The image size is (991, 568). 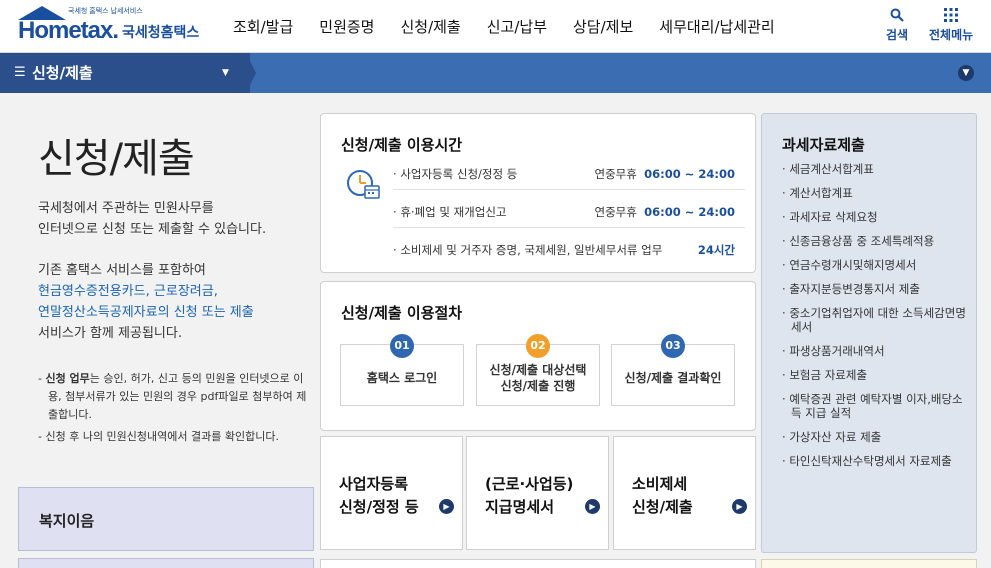 What do you see at coordinates (161, 33) in the screenshot?
I see `logo-korean-name: 국세청홈택스` at bounding box center [161, 33].